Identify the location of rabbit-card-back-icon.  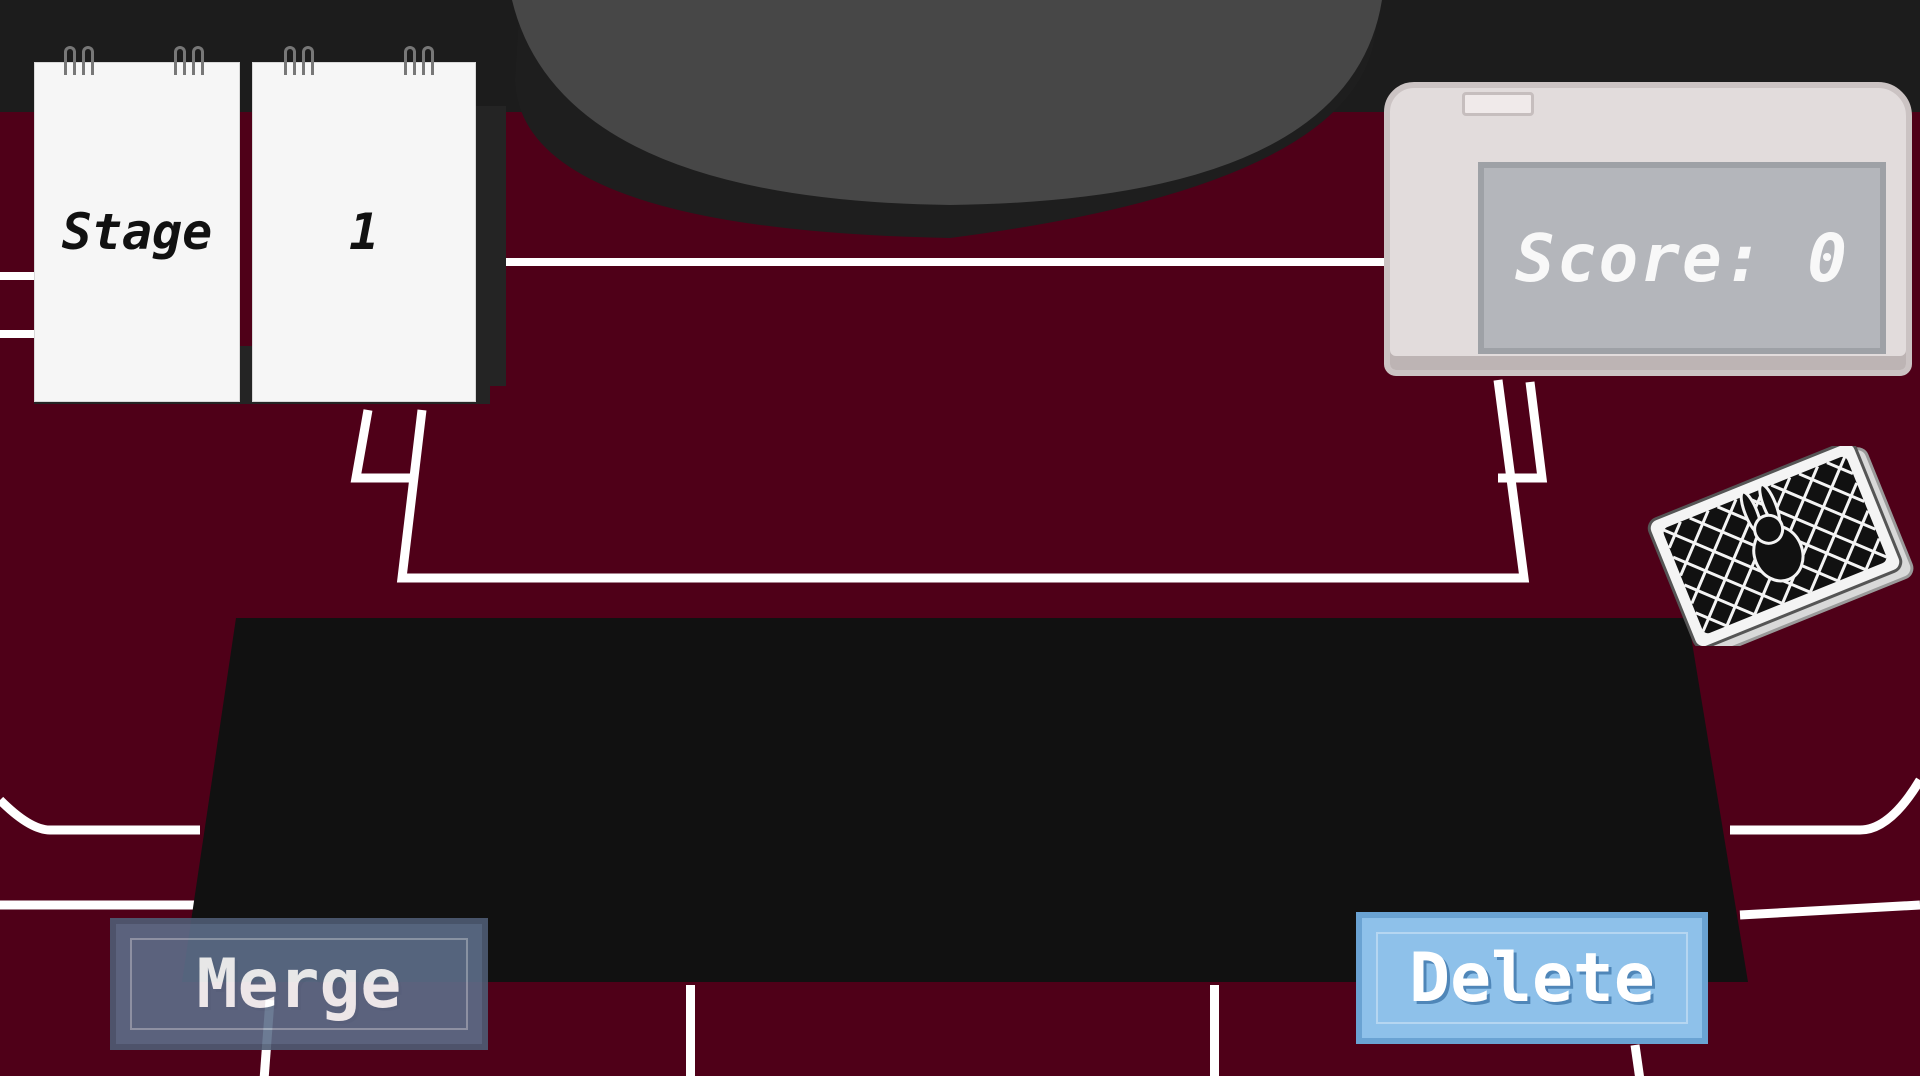
(1780, 548).